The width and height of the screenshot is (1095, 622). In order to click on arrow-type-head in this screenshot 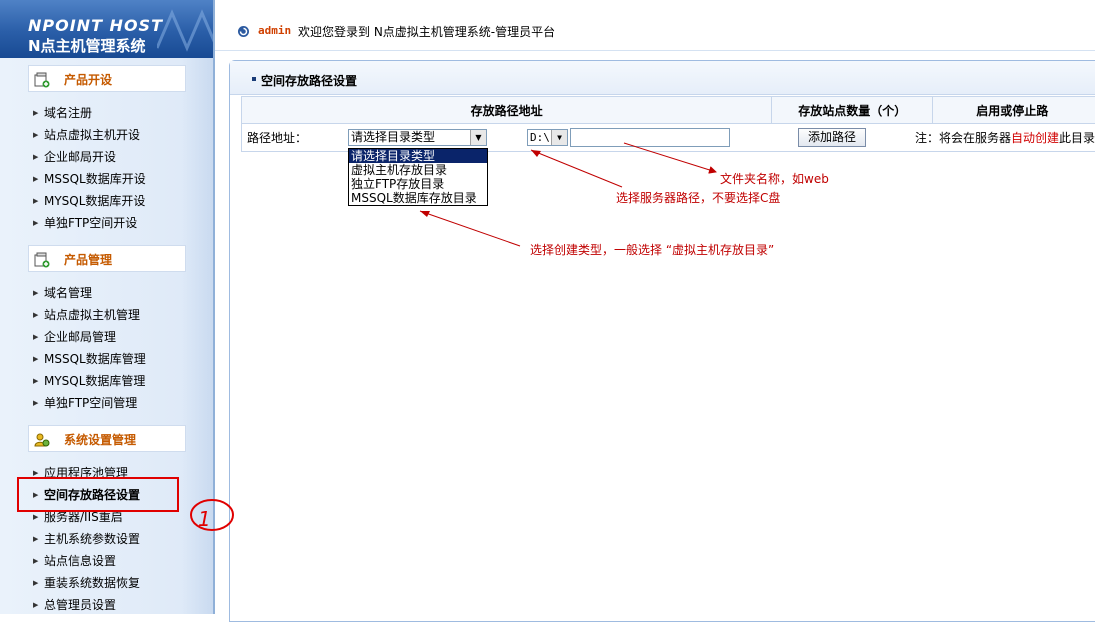, I will do `click(425, 214)`.